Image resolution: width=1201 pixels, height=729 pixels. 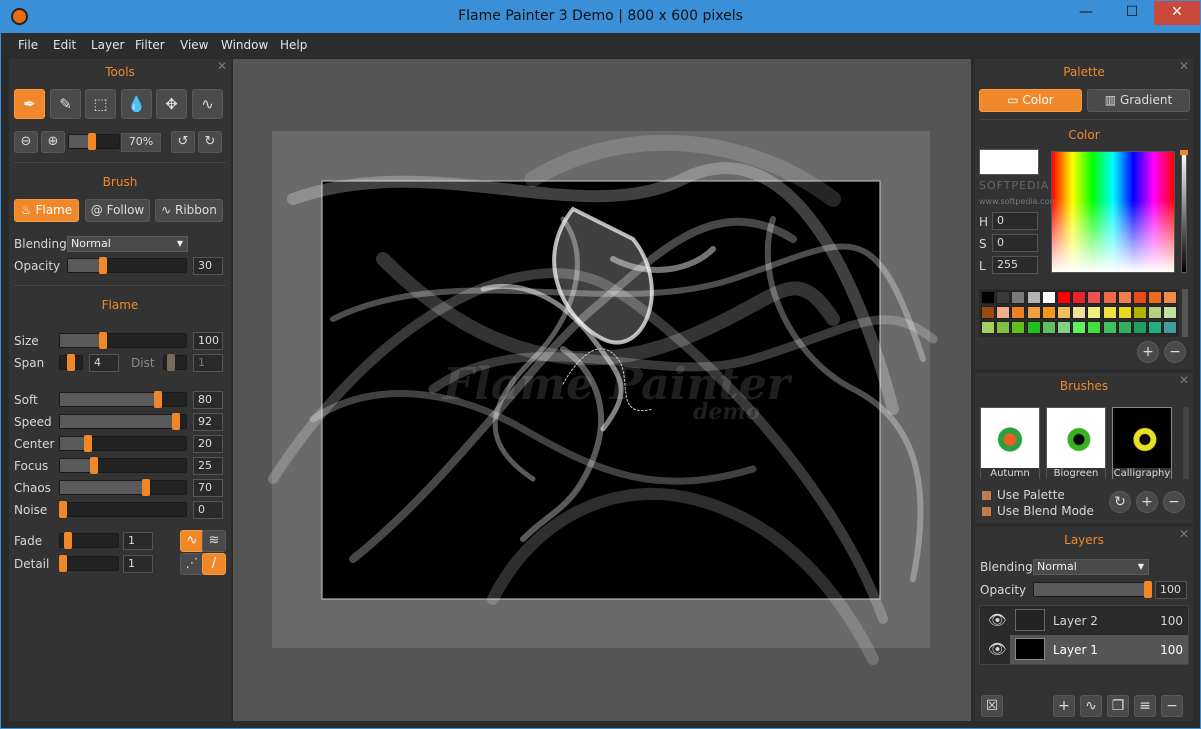 I want to click on delete-layer-icon: ☒, so click(x=992, y=706).